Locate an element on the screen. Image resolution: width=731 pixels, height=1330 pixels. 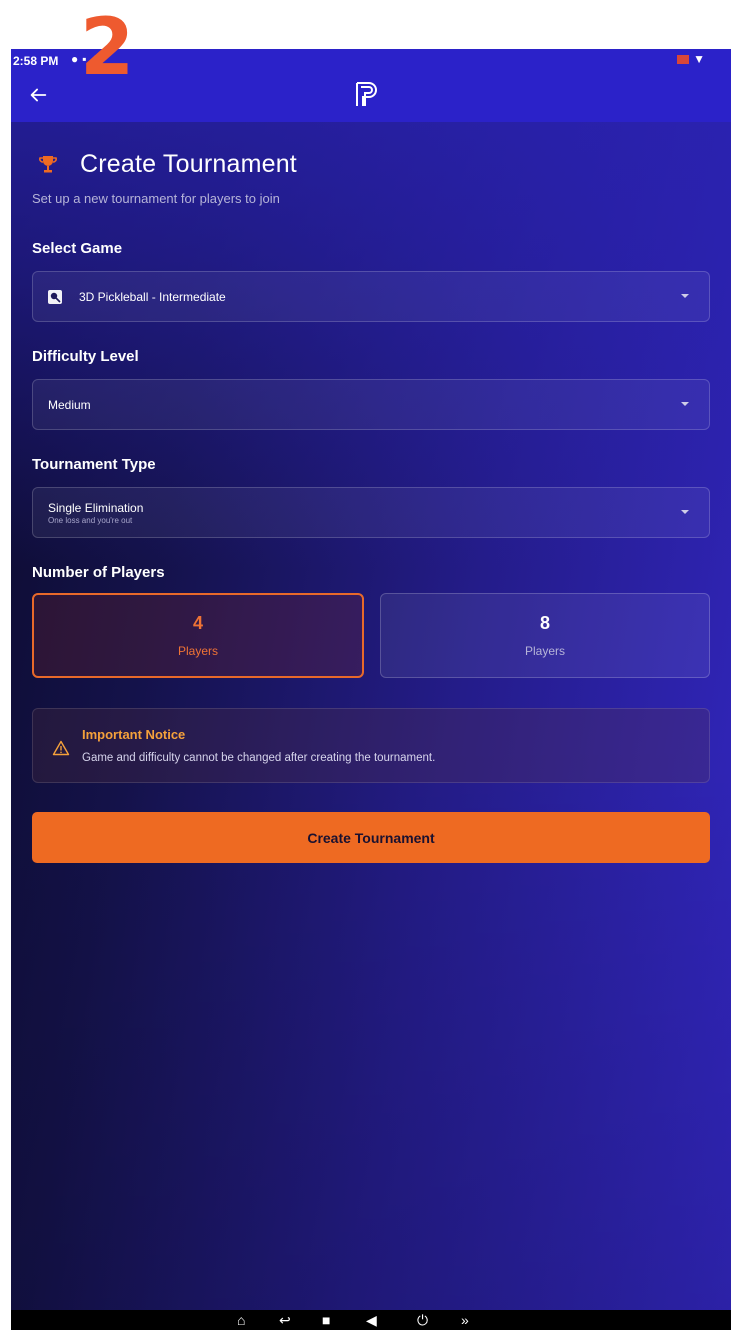
sim-icon is located at coordinates (683, 60).